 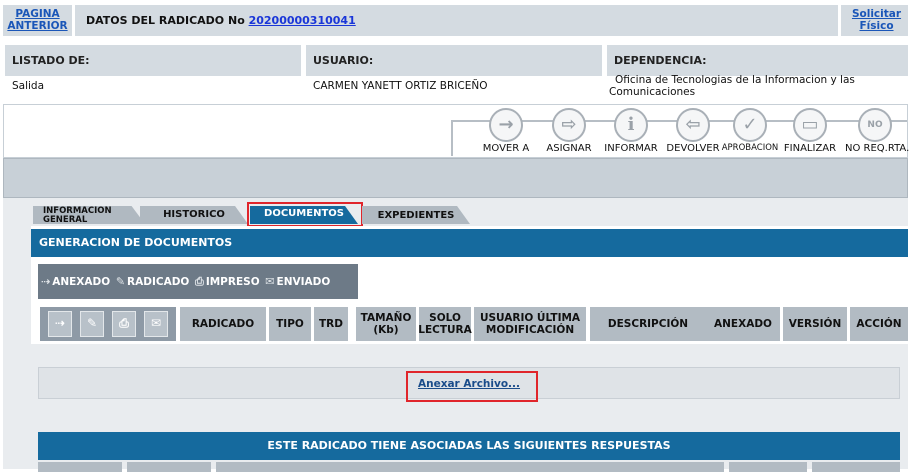 What do you see at coordinates (28, 86) in the screenshot?
I see `listado-value: Salida` at bounding box center [28, 86].